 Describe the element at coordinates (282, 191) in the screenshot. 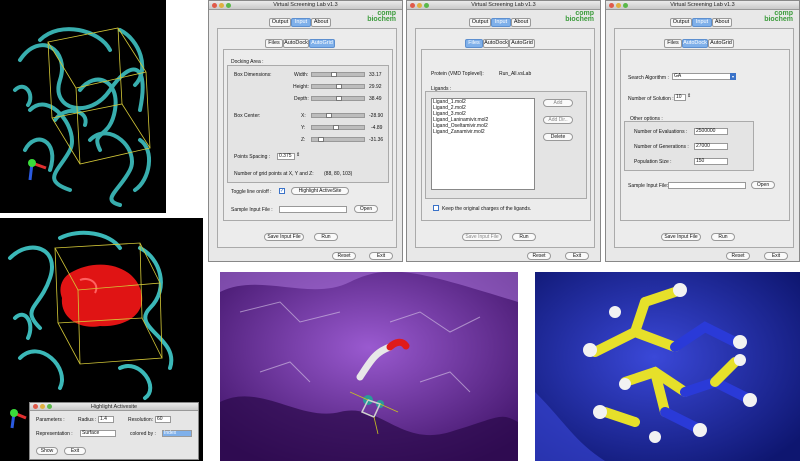

I see `toggle-line-checkbox: ✓` at that location.